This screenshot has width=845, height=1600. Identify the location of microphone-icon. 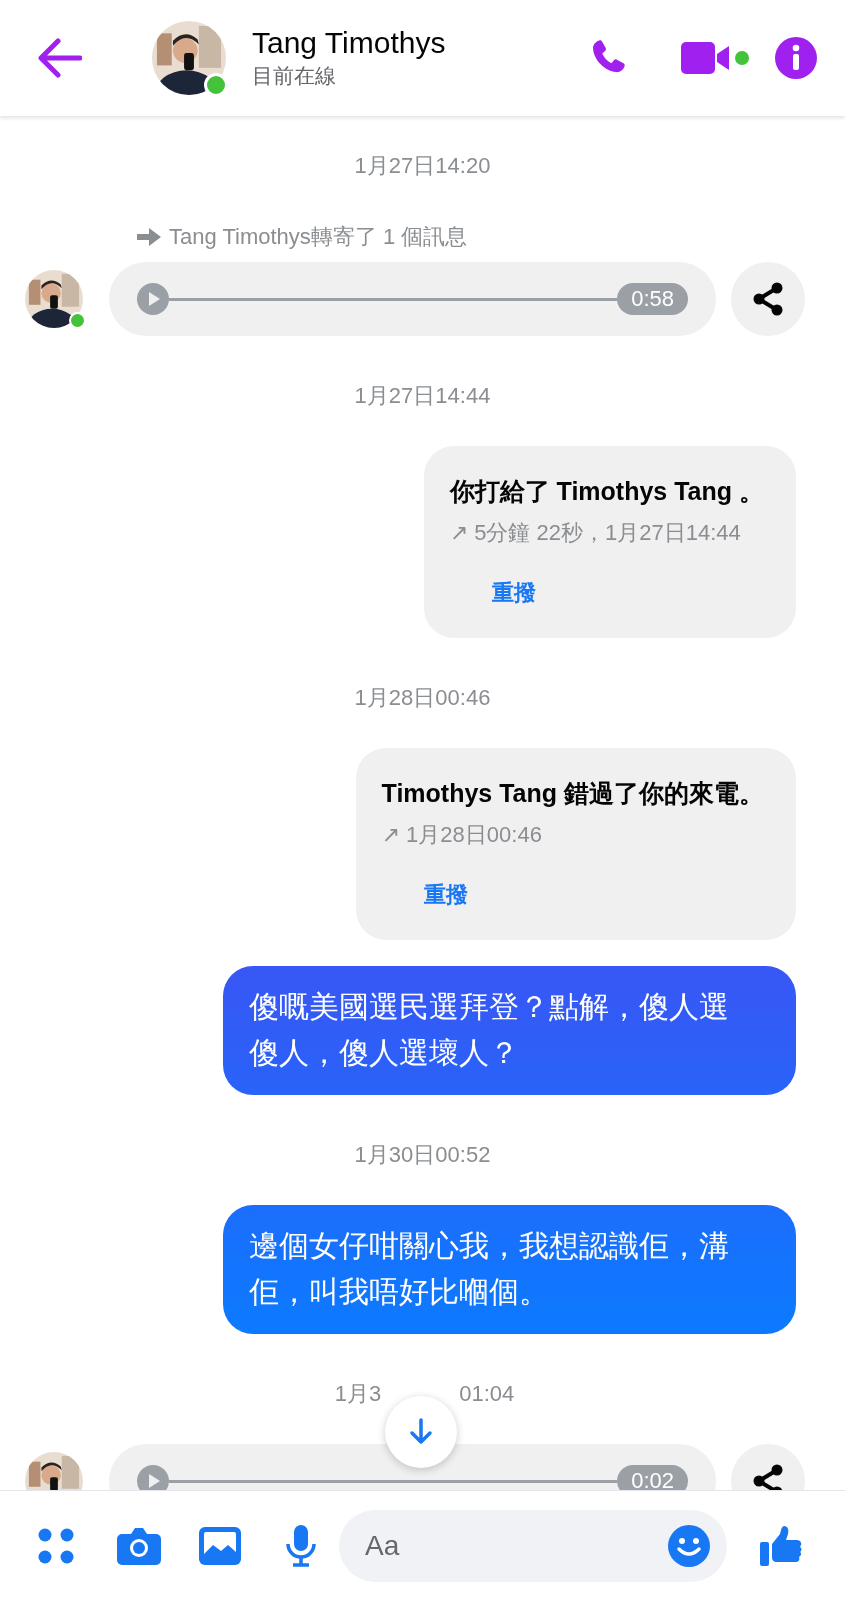
(301, 1545).